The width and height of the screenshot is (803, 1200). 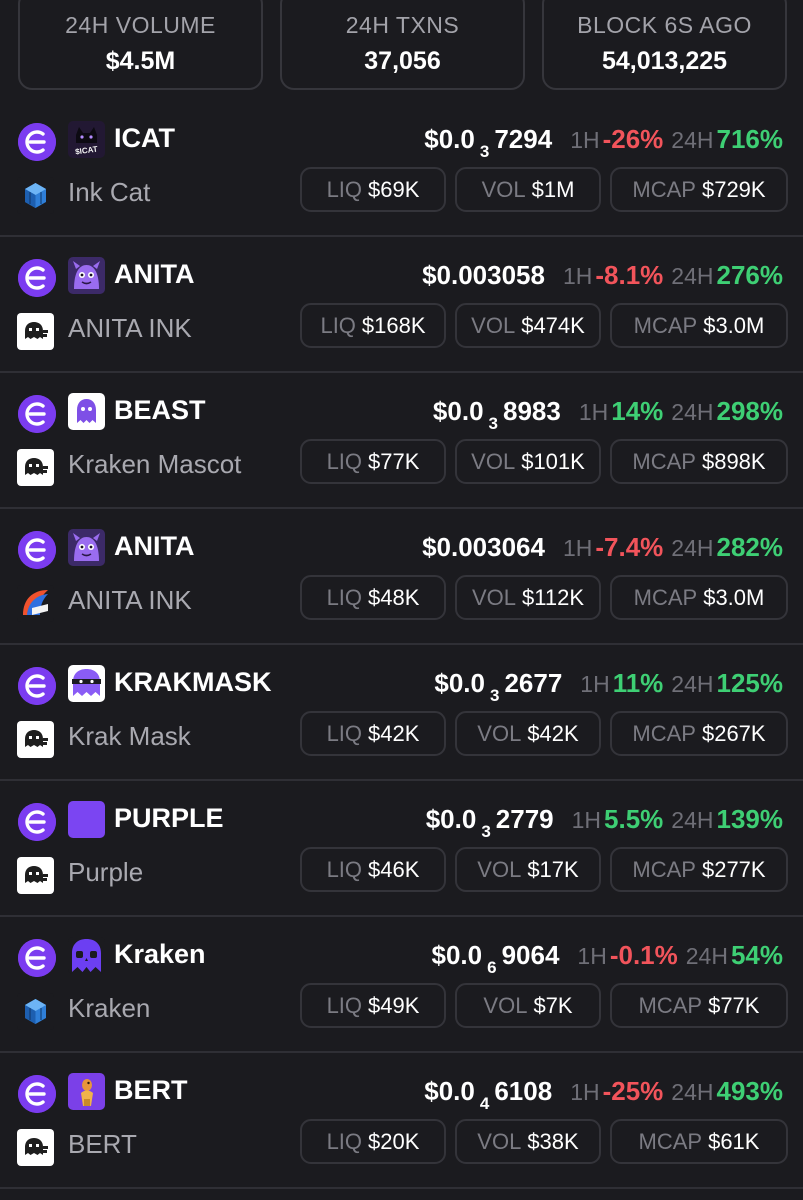 I want to click on pill-value: $168K, so click(x=393, y=325).